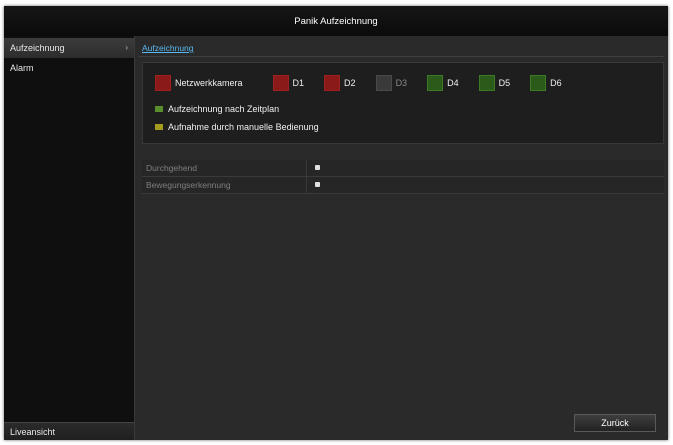 The image size is (673, 445). Describe the element at coordinates (168, 49) in the screenshot. I see `tab-aufzeichnung: Aufzeichnung` at that location.